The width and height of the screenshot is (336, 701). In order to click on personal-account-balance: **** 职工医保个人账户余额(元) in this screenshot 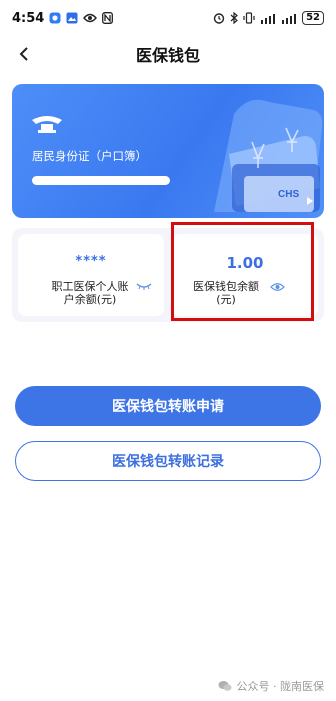, I will do `click(91, 275)`.